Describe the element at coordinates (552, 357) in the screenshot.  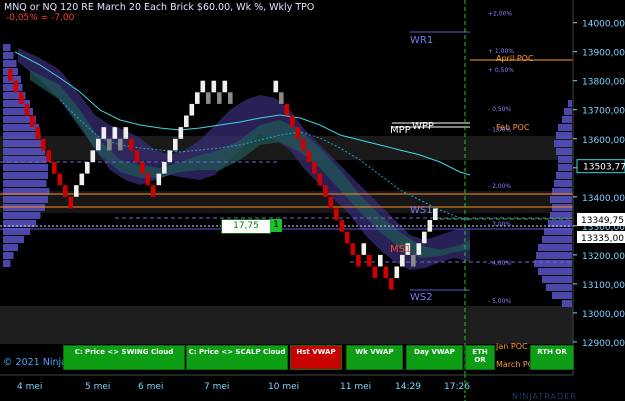
I see `toolbar-button-rth-or: RTH OR` at that location.